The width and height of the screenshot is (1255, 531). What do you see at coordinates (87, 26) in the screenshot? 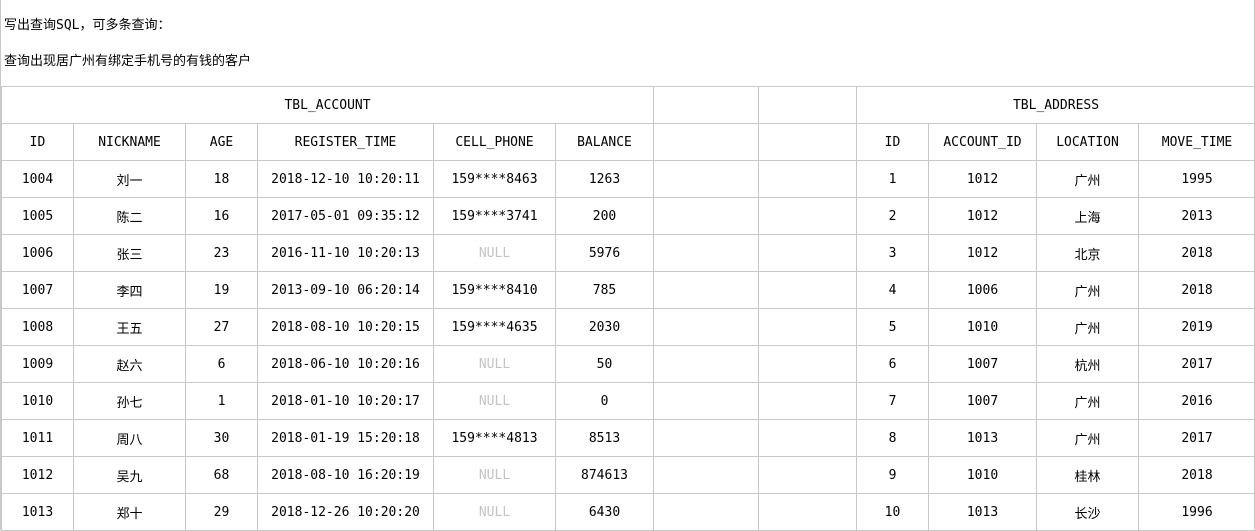
I see `question-line-1: 写出查询SQL，可多条查询：` at bounding box center [87, 26].